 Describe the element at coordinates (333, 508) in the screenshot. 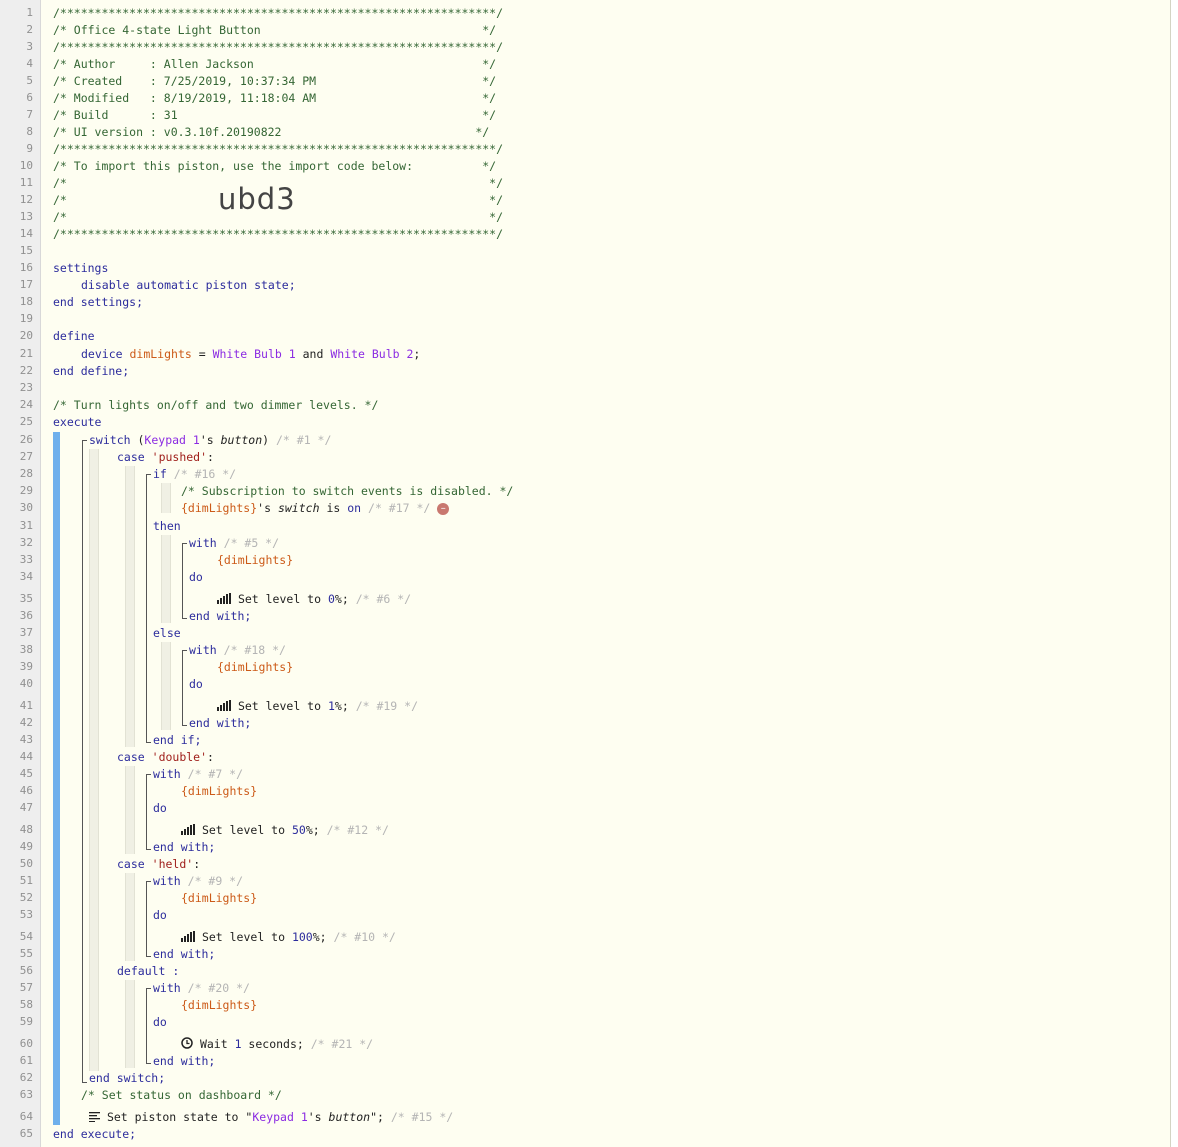

I see `is-keyword: is` at that location.